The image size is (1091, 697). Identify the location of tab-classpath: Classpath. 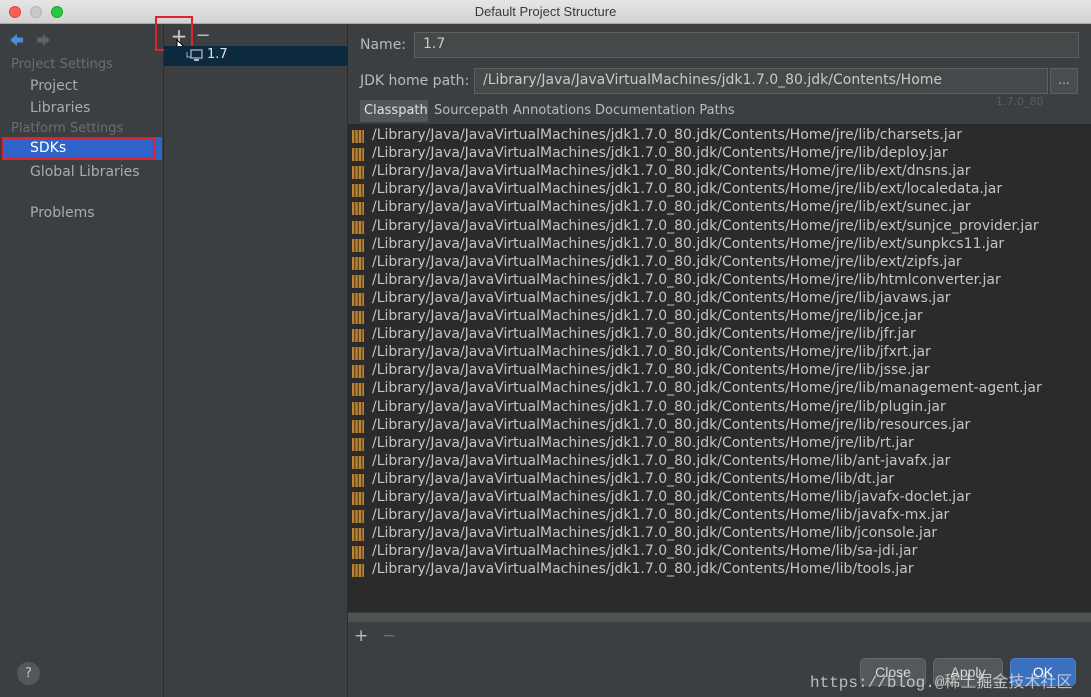
(394, 111).